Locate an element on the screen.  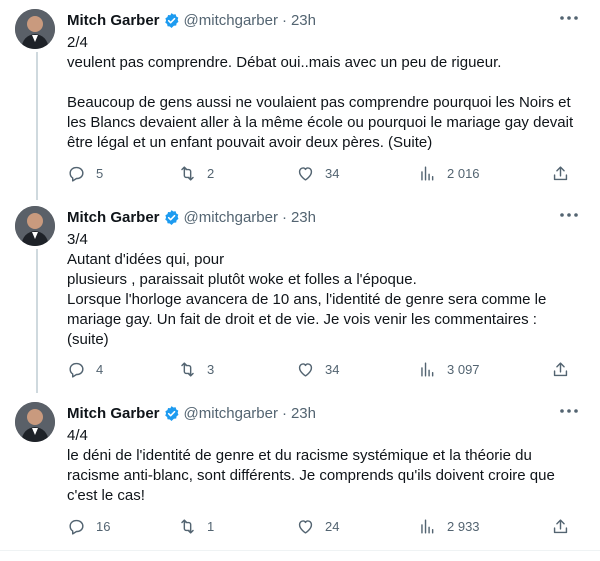
reply-count: 4 is located at coordinates (100, 369).